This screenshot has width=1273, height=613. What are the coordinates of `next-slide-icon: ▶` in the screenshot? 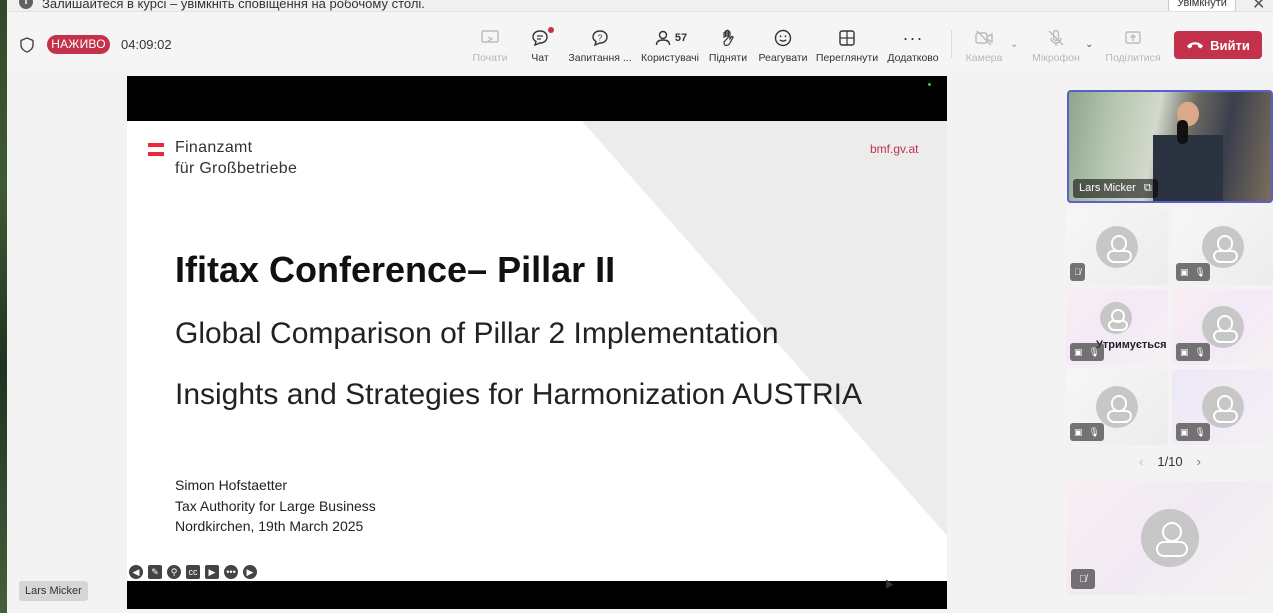 It's located at (250, 572).